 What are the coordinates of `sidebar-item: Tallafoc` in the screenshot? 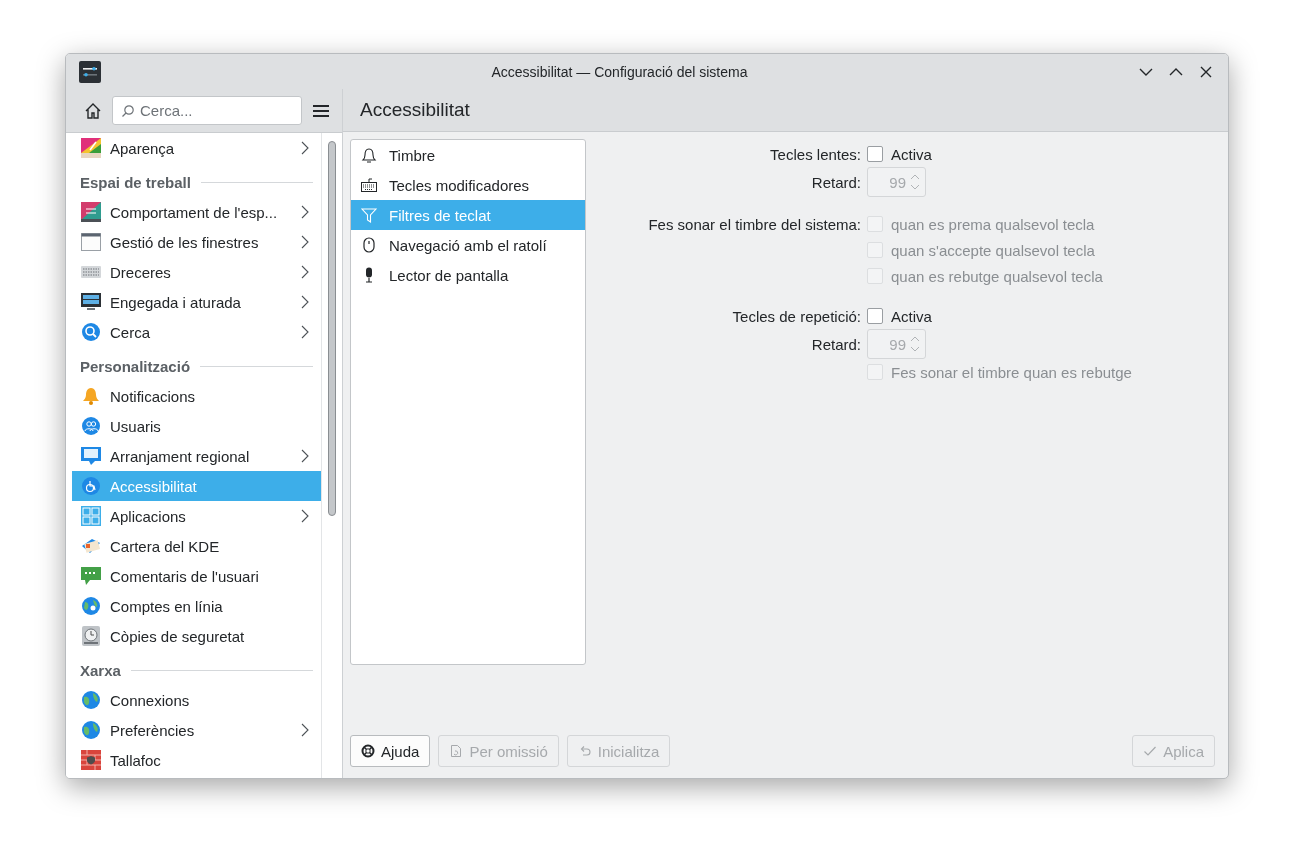 It's located at (196, 760).